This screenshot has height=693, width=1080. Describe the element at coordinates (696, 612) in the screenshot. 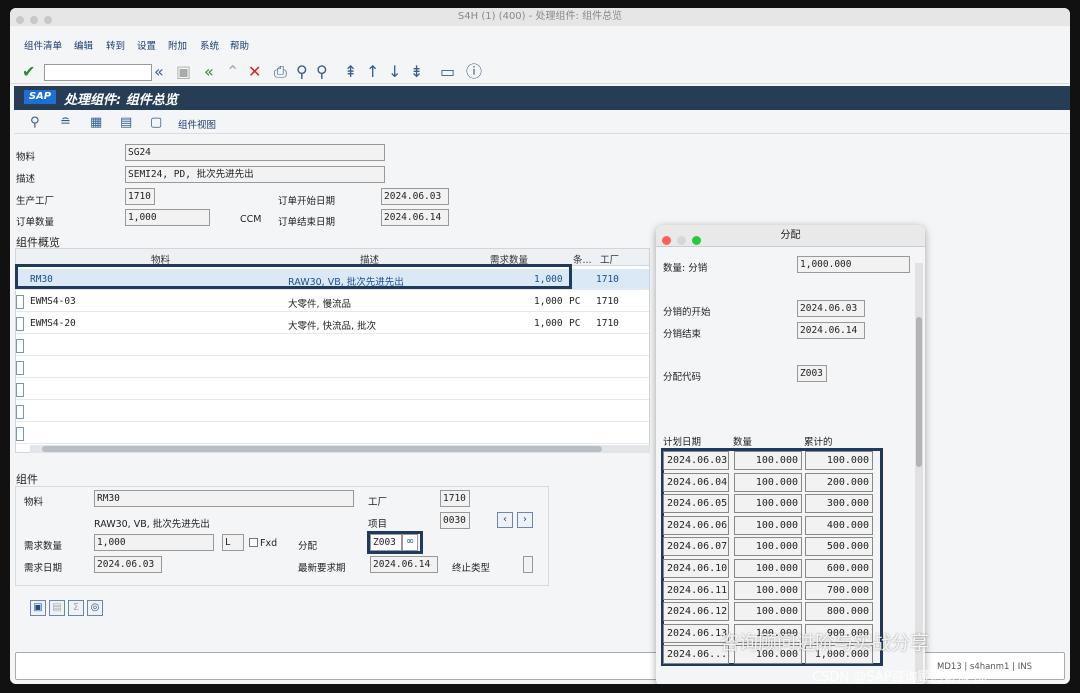

I see `schedule-date-cell: 2024.06.12` at that location.